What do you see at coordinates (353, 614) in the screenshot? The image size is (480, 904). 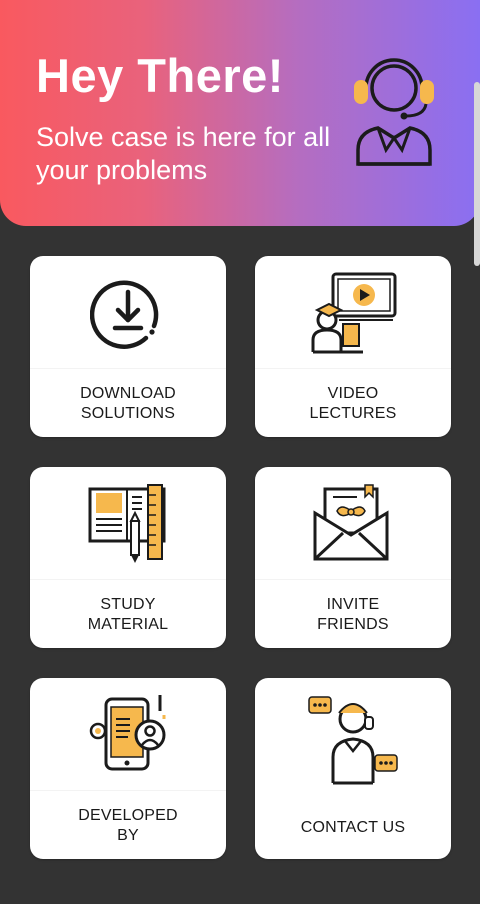 I see `card-label: INVITE FRIENDS` at bounding box center [353, 614].